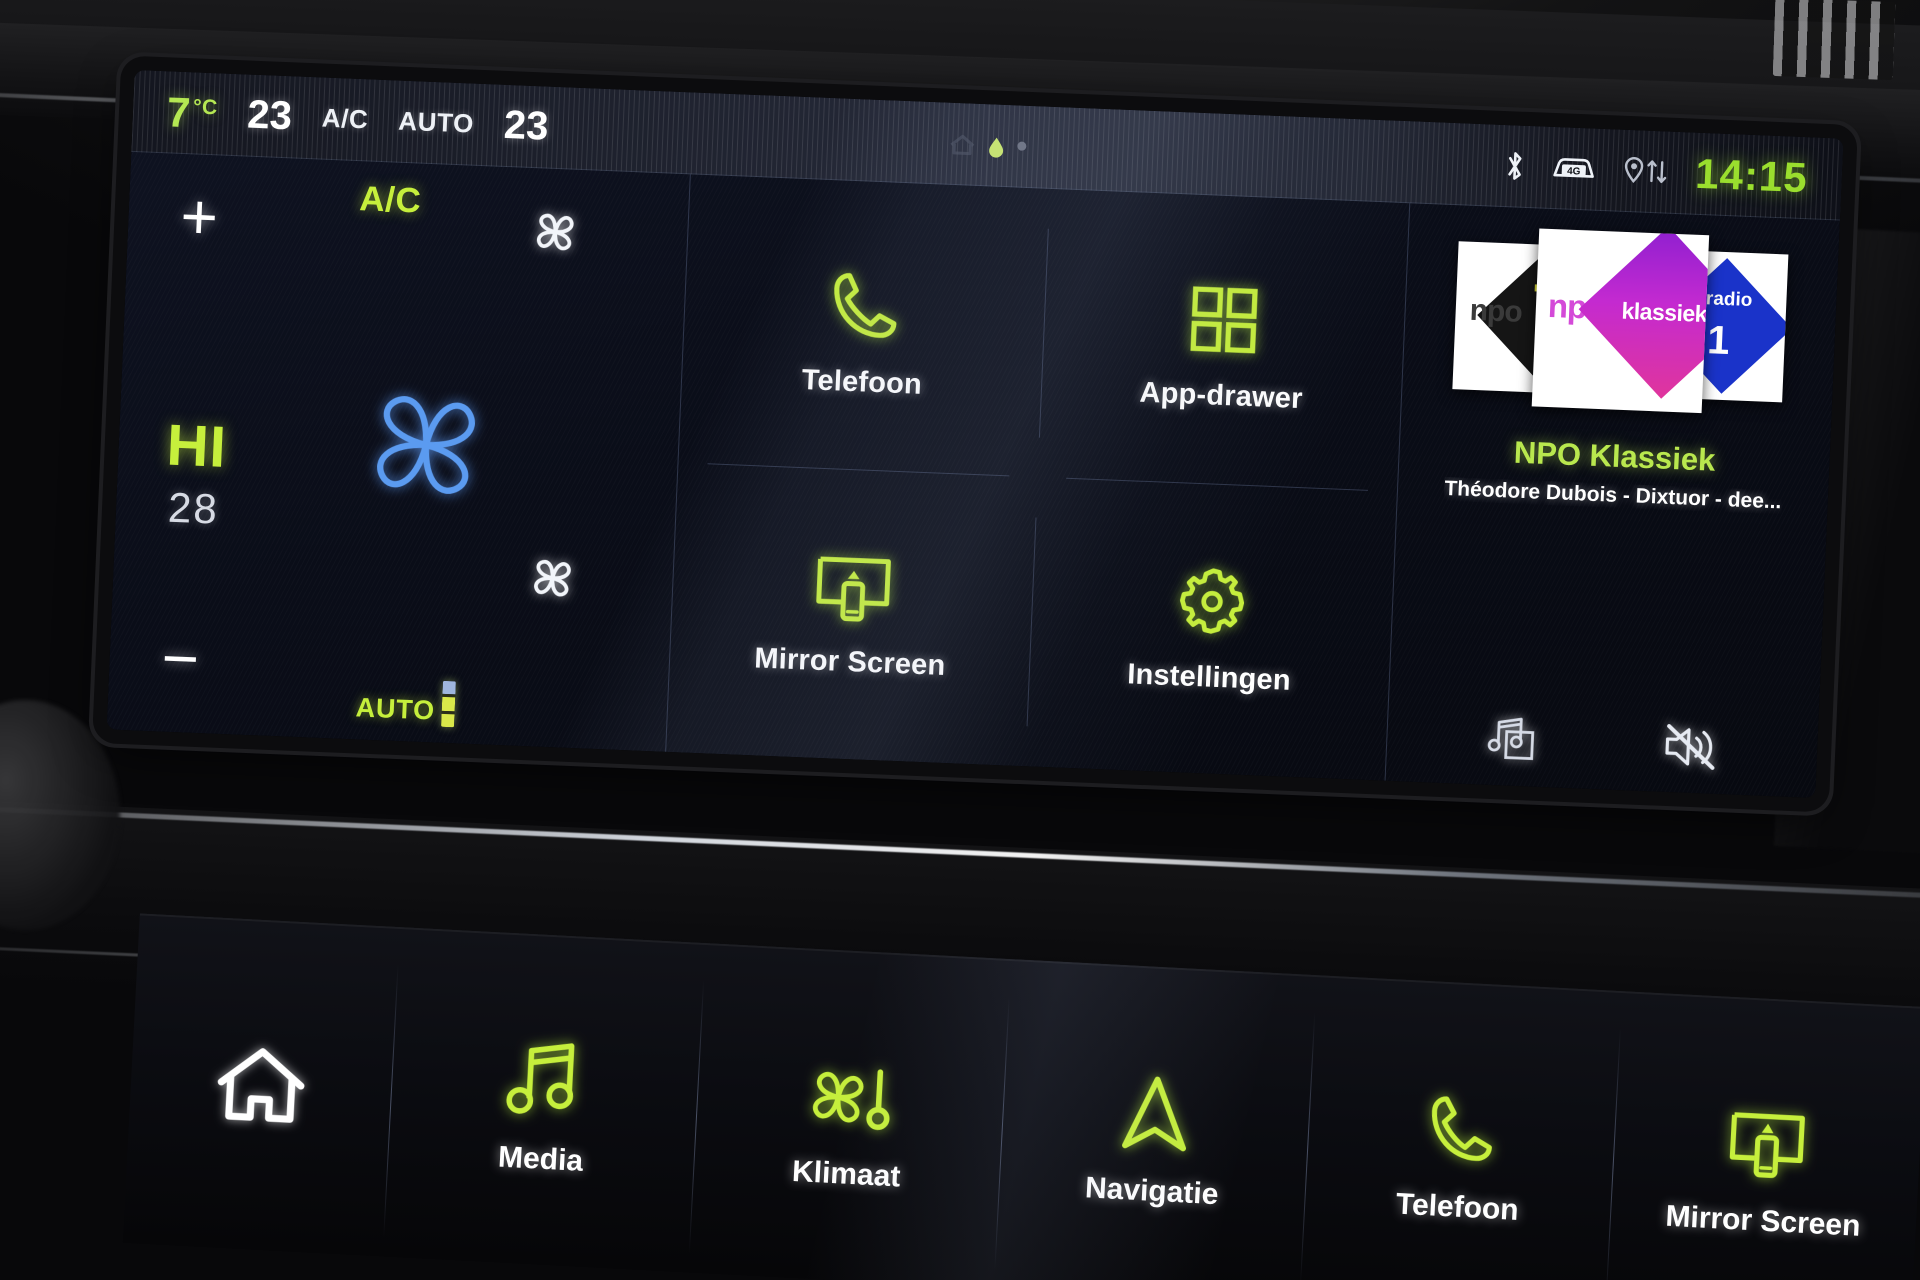 This screenshot has height=1280, width=1920. What do you see at coordinates (1209, 677) in the screenshot?
I see `tile-label: Instellingen` at bounding box center [1209, 677].